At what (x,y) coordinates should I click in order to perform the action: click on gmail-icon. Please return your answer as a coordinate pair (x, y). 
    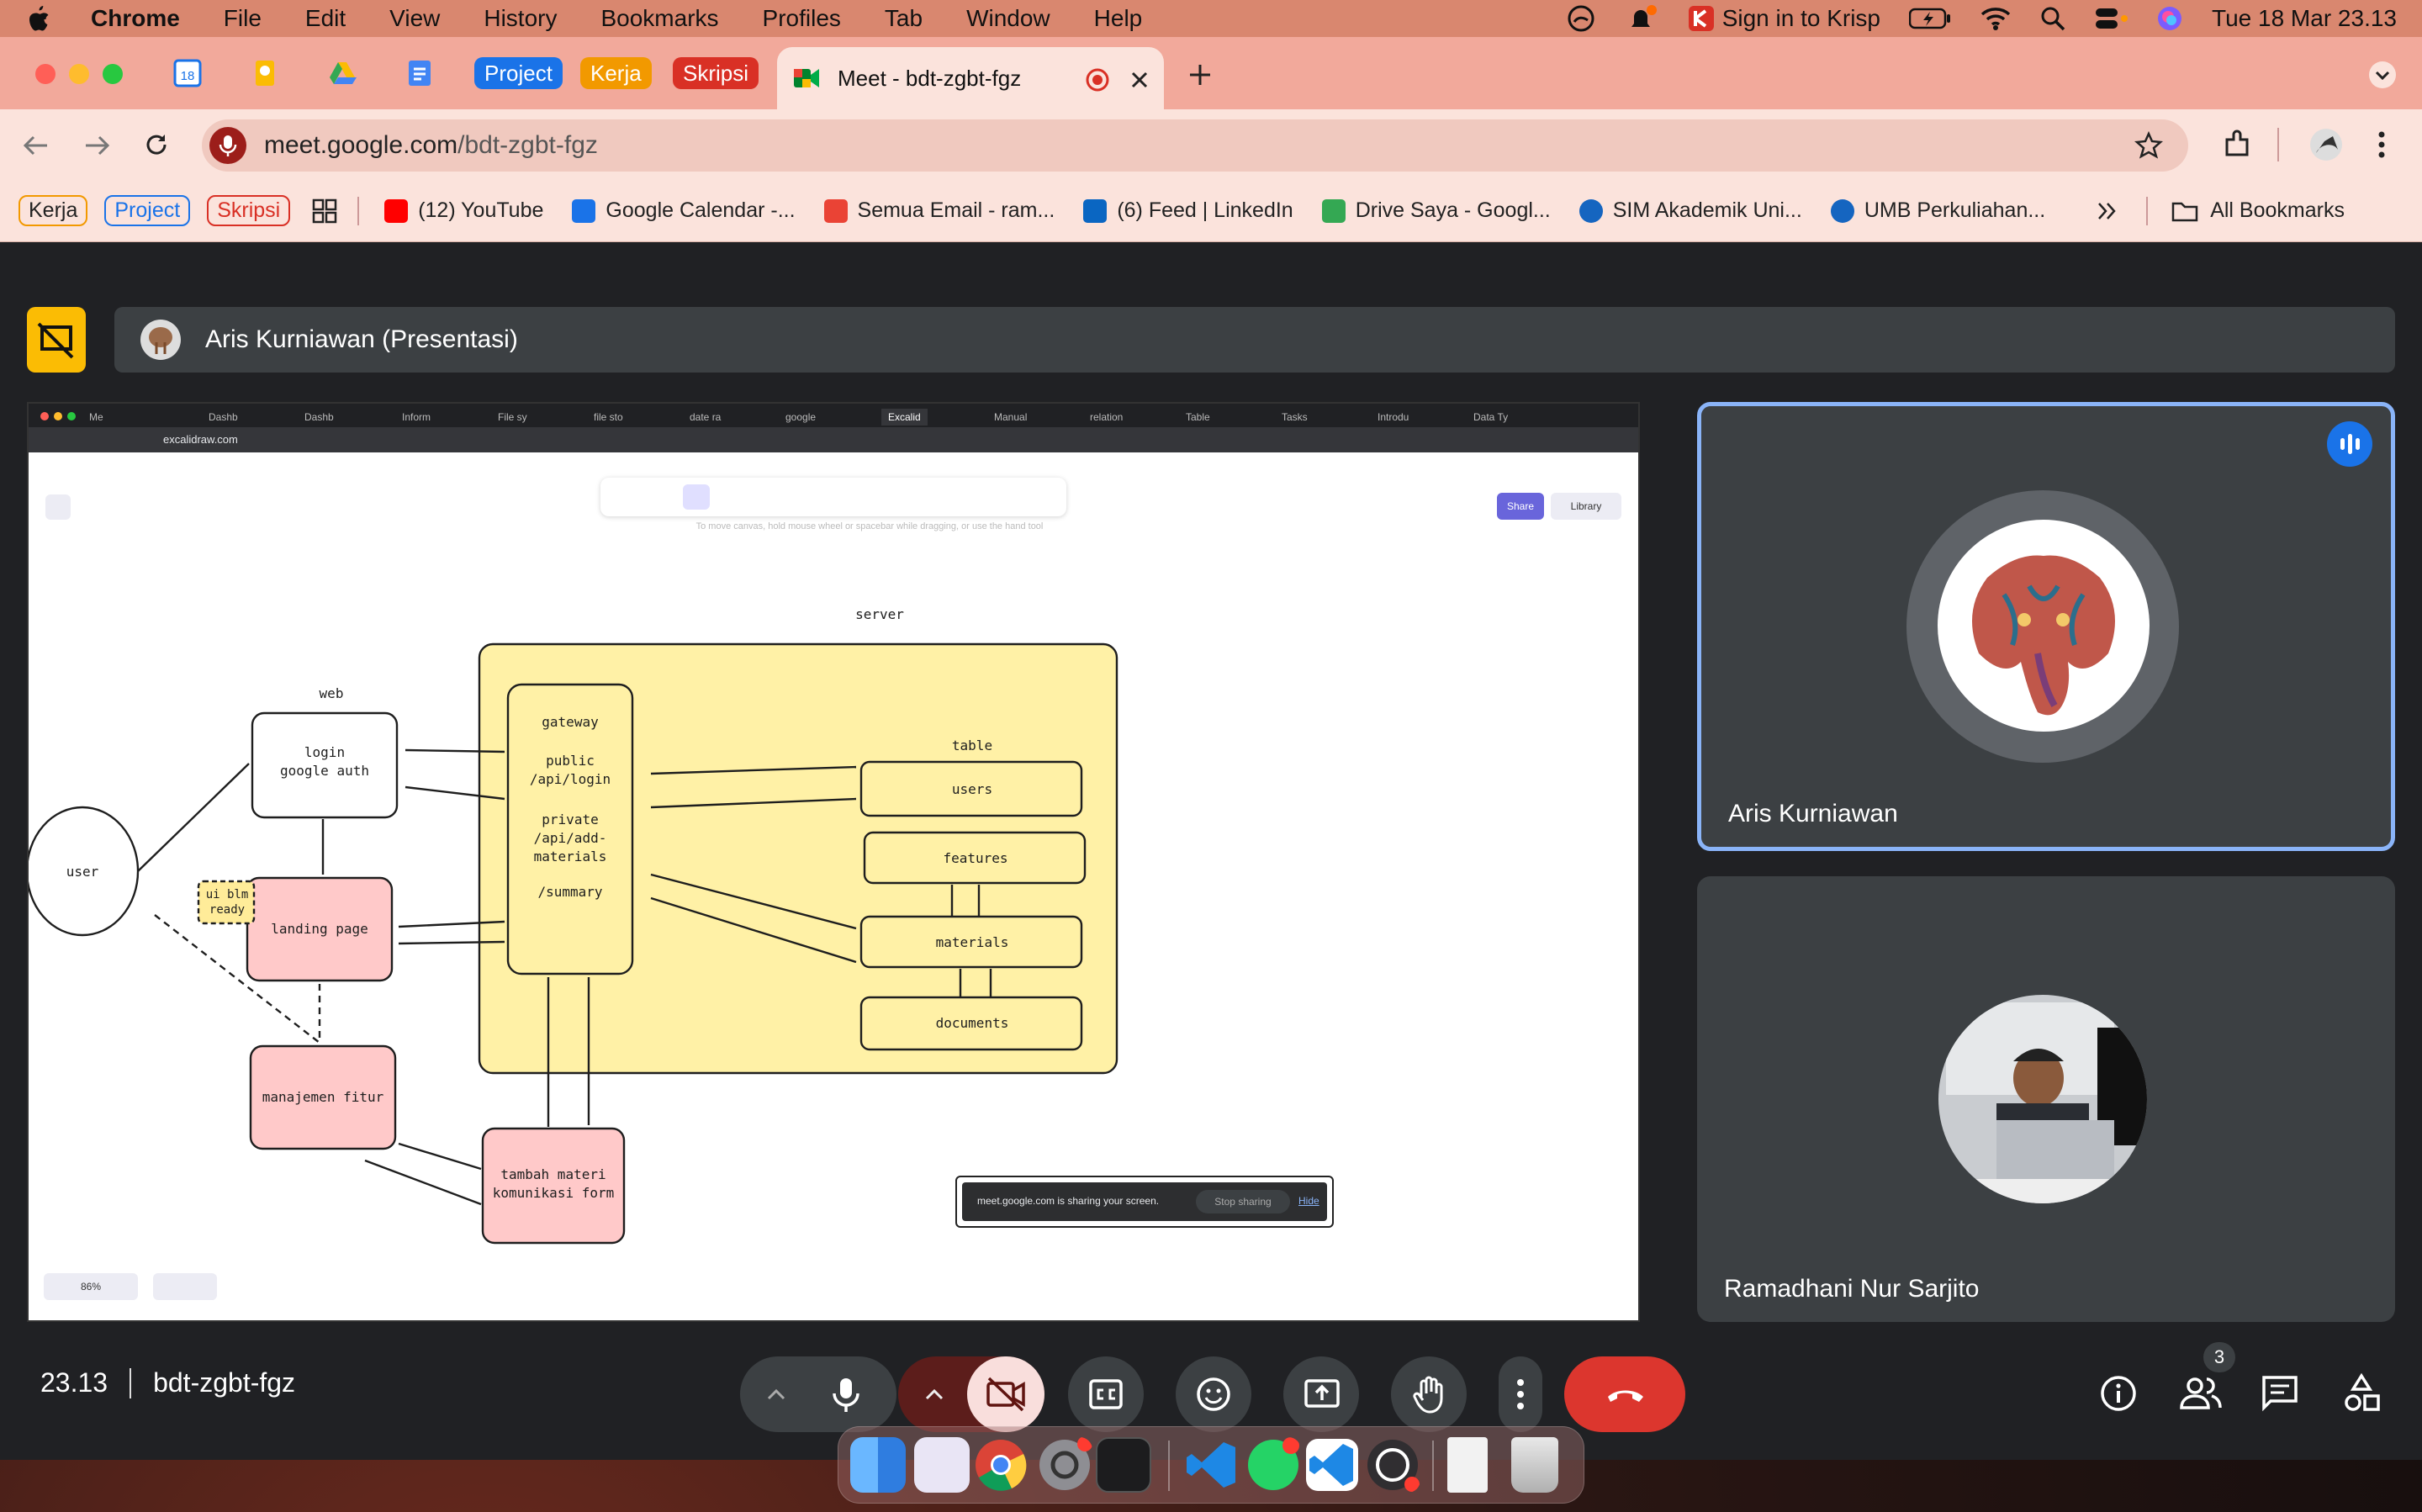
    Looking at the image, I should click on (835, 210).